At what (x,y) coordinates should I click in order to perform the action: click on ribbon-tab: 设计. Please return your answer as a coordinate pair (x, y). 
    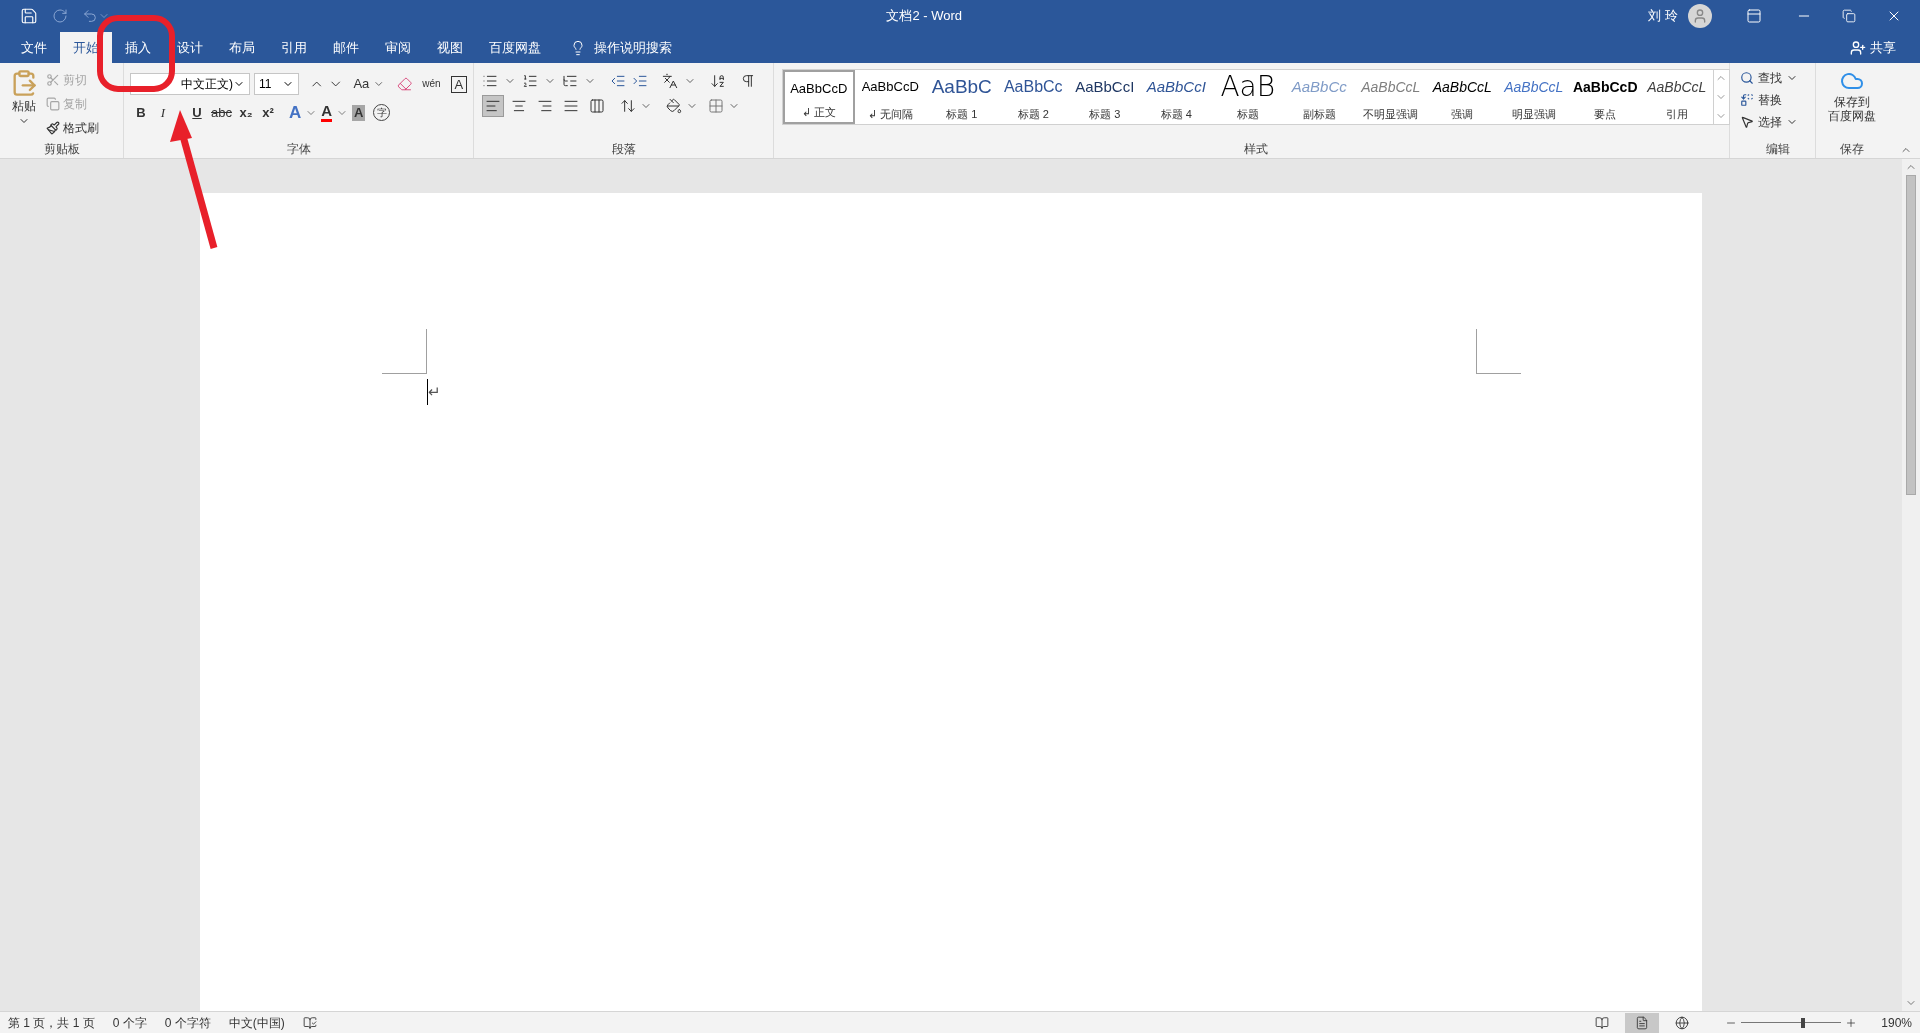
    Looking at the image, I should click on (190, 47).